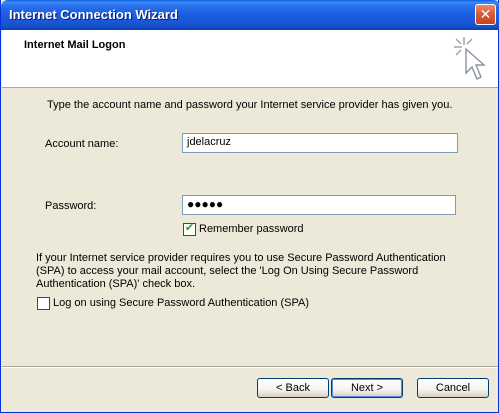  What do you see at coordinates (93, 14) in the screenshot?
I see `window-title: Internet Connection Wizard` at bounding box center [93, 14].